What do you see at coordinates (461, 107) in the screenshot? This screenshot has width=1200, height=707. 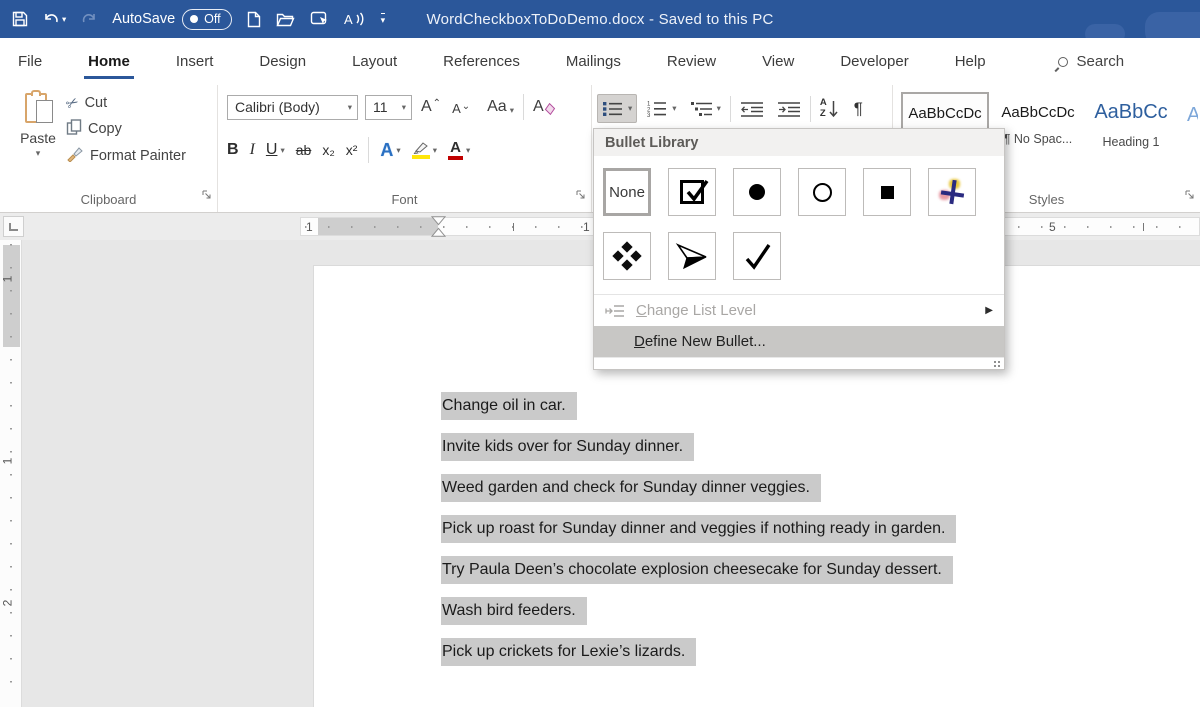 I see `shrink-font-button: A ⌄` at bounding box center [461, 107].